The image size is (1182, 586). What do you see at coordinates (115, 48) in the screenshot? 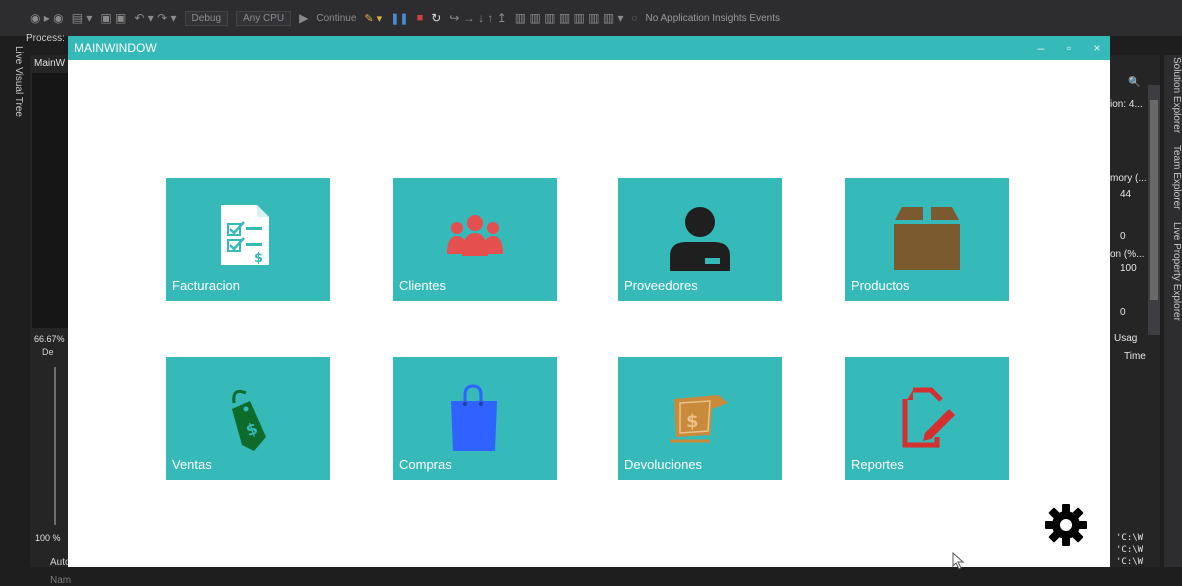
I see `window-title: MAINWINDOW` at bounding box center [115, 48].